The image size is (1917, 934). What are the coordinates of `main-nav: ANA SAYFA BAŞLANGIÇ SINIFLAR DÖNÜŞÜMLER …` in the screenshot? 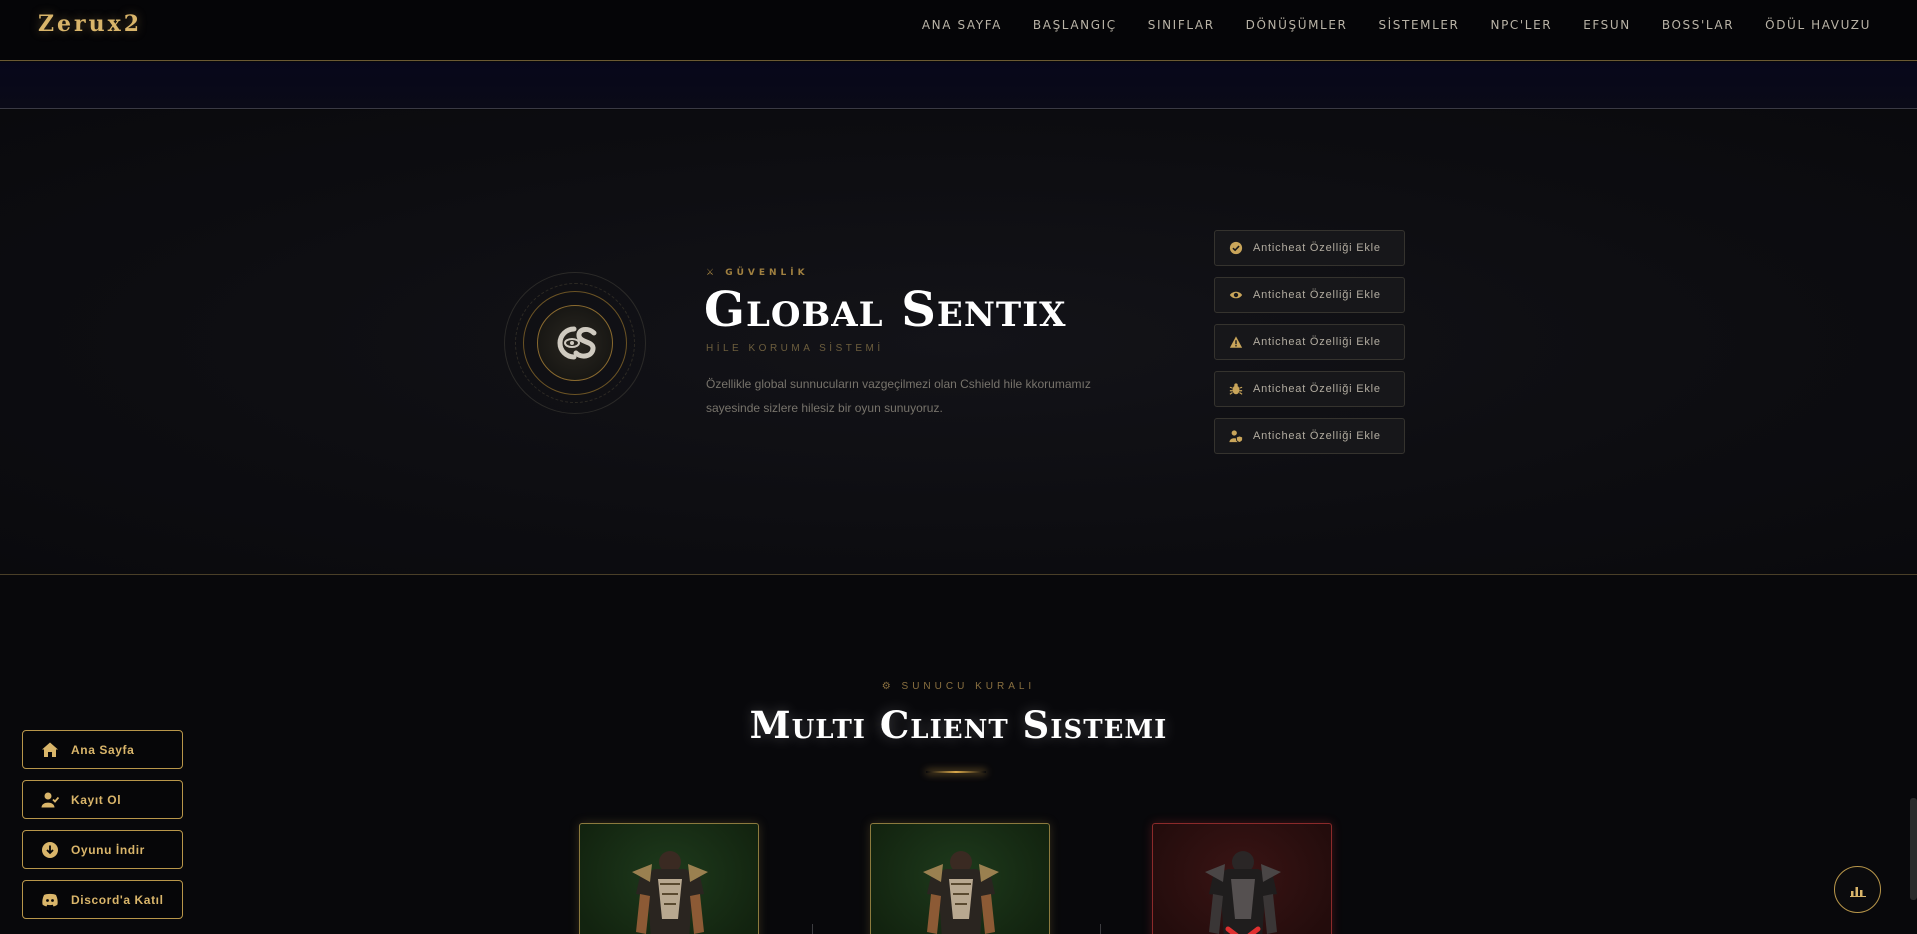 It's located at (1396, 25).